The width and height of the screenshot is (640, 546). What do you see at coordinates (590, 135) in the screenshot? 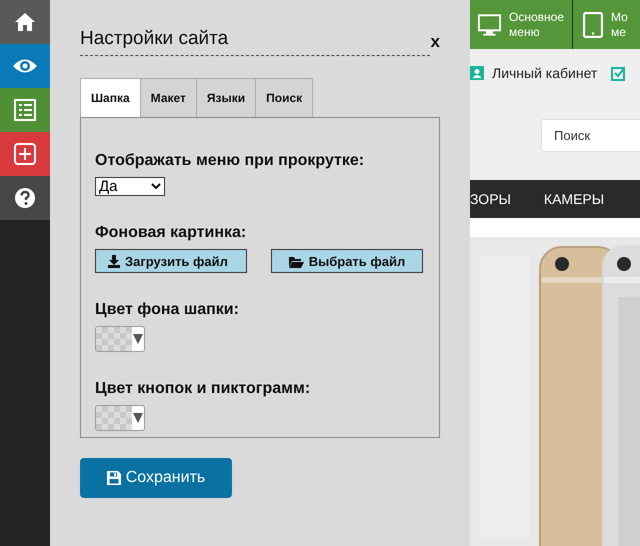
I see `search-field: Поиск` at bounding box center [590, 135].